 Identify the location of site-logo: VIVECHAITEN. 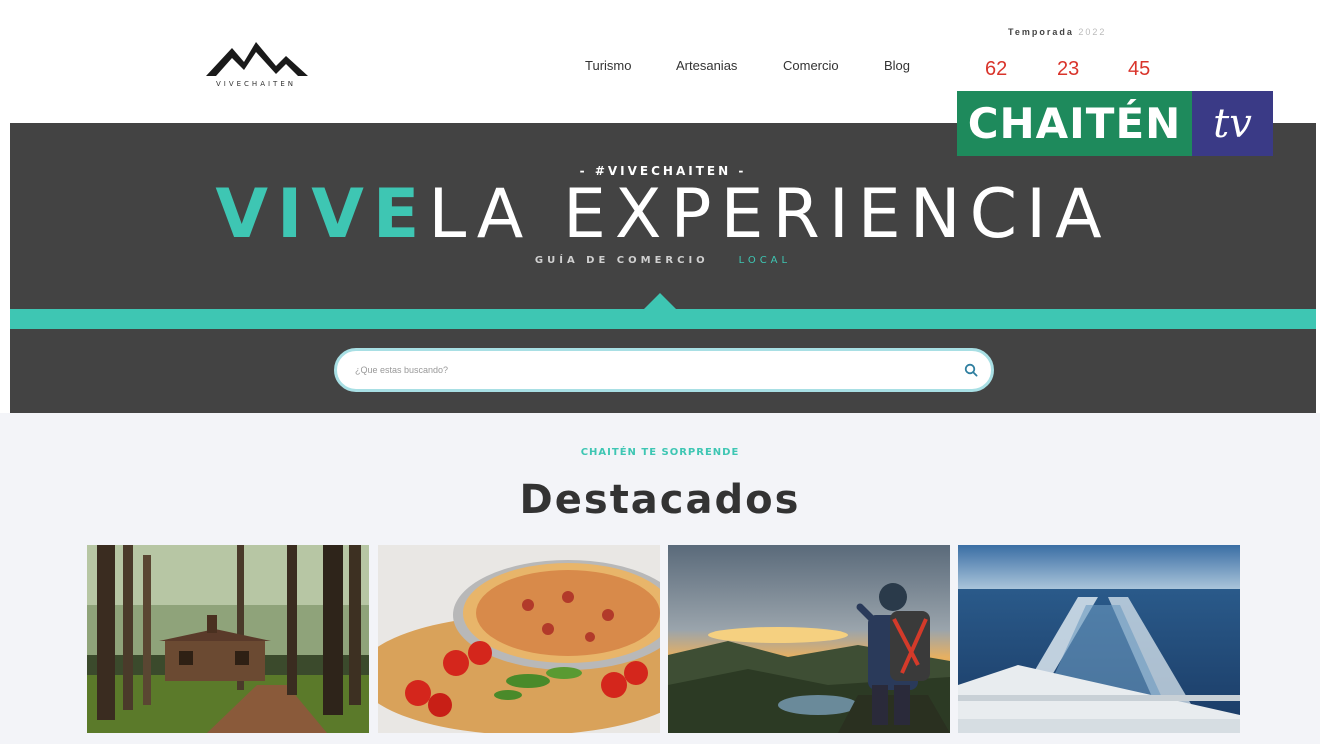
(256, 66).